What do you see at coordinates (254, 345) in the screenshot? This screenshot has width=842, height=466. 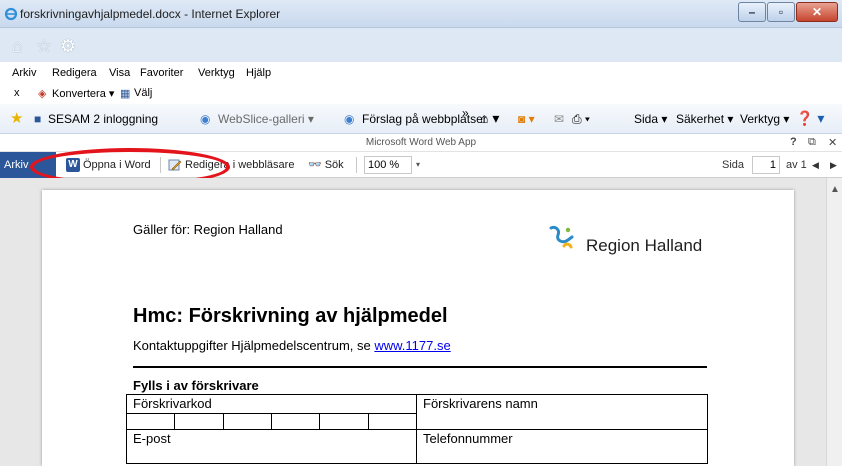 I see `contact-text: Kontaktuppgifter Hjälpmedelscentrum, se` at bounding box center [254, 345].